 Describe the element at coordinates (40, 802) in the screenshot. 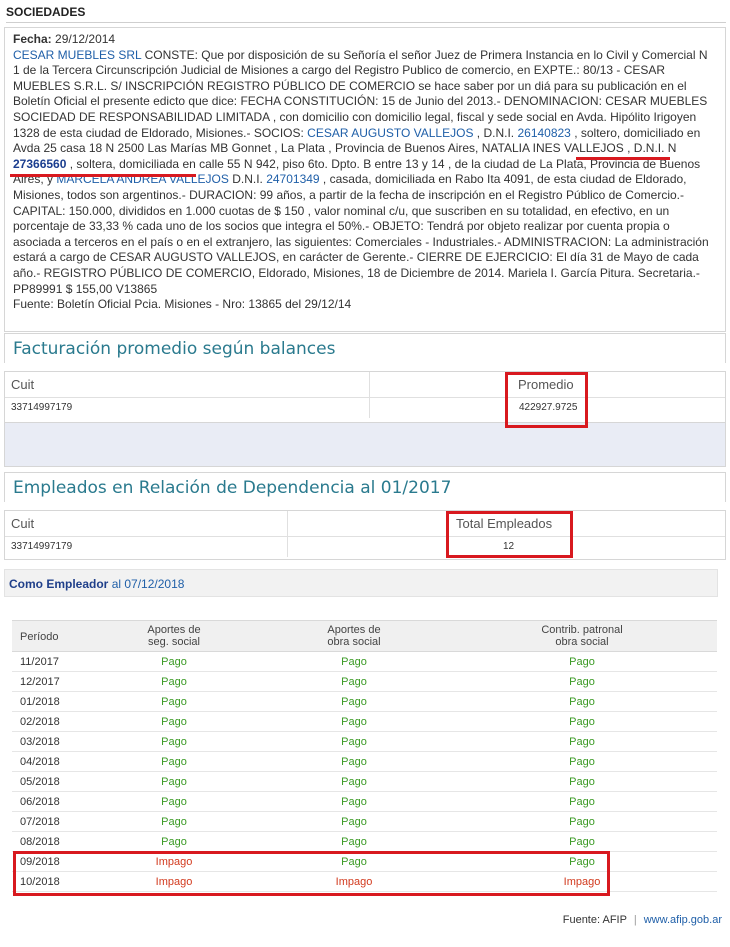

I see `cell-periodo: 06/2018` at that location.